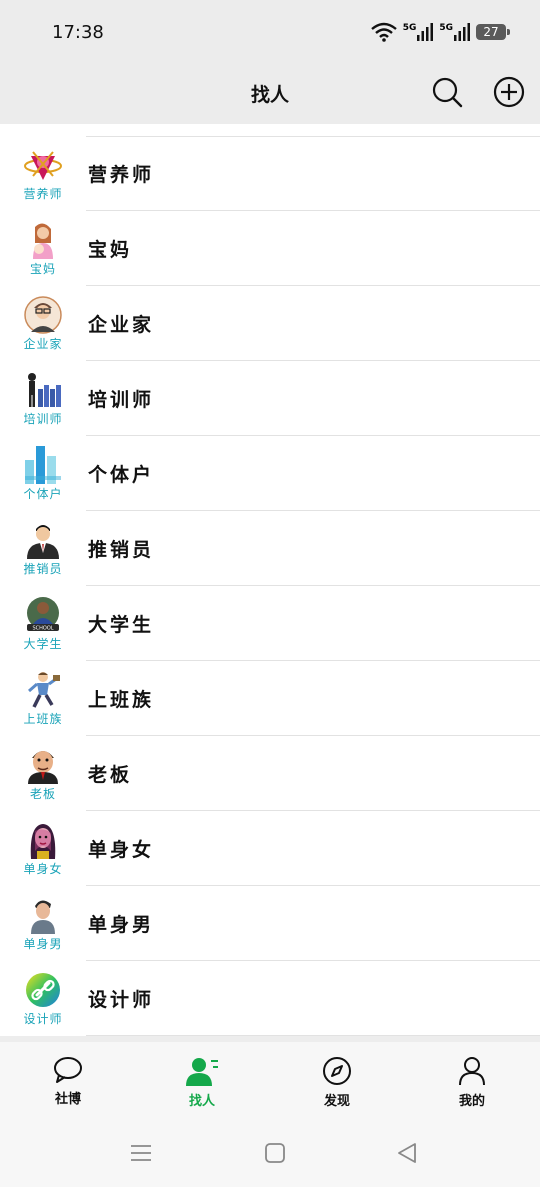  I want to click on signal-2: 5G, so click(454, 32).